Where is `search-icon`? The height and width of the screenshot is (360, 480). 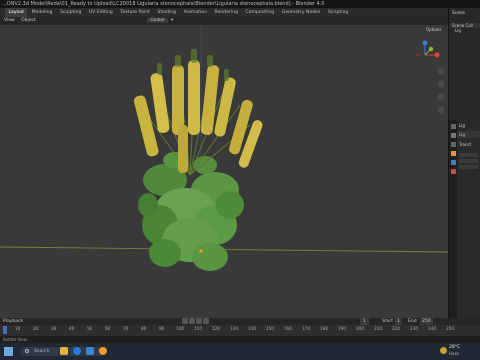 search-icon is located at coordinates (27, 351).